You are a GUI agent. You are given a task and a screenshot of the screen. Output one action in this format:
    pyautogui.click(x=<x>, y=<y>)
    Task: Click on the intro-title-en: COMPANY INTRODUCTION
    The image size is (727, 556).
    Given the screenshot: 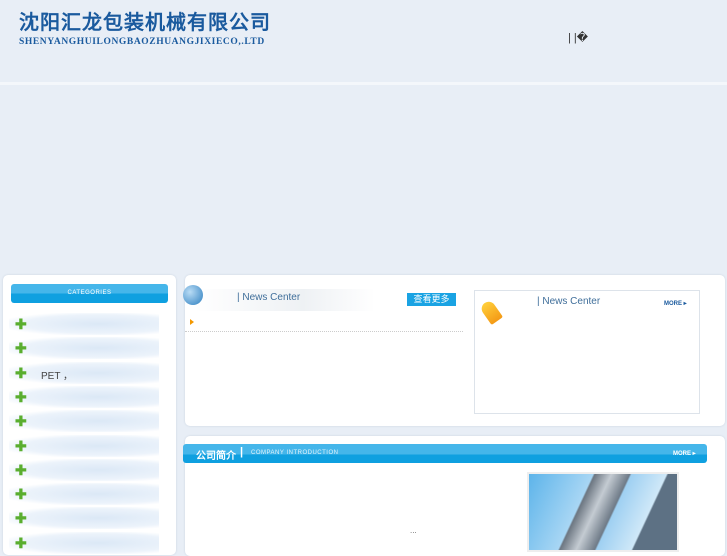 What is the action you would take?
    pyautogui.click(x=295, y=453)
    